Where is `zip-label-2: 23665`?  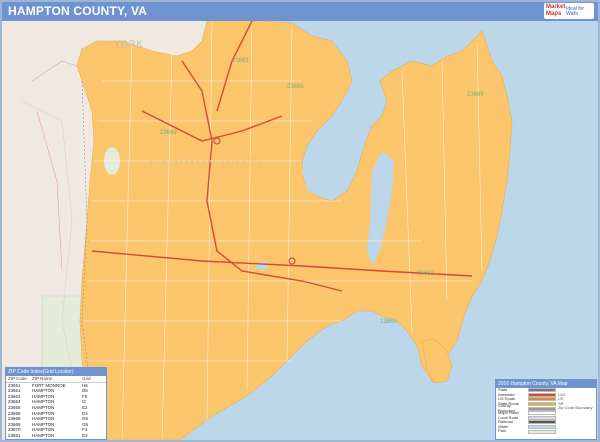
zip-label-2: 23665 is located at coordinates (295, 87).